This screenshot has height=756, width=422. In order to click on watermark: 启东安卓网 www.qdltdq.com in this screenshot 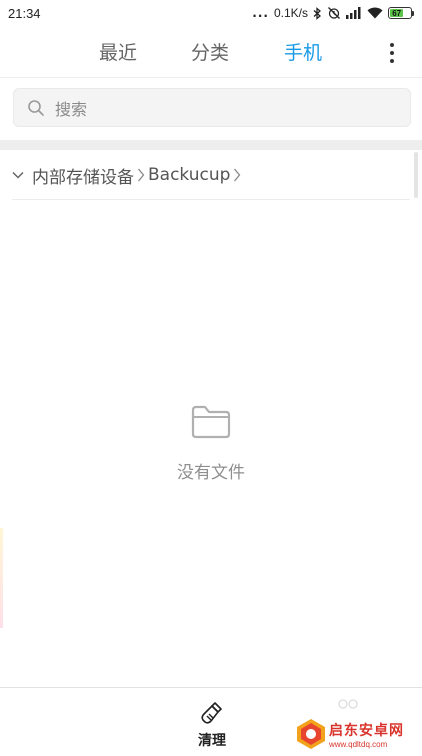, I will do `click(350, 734)`.